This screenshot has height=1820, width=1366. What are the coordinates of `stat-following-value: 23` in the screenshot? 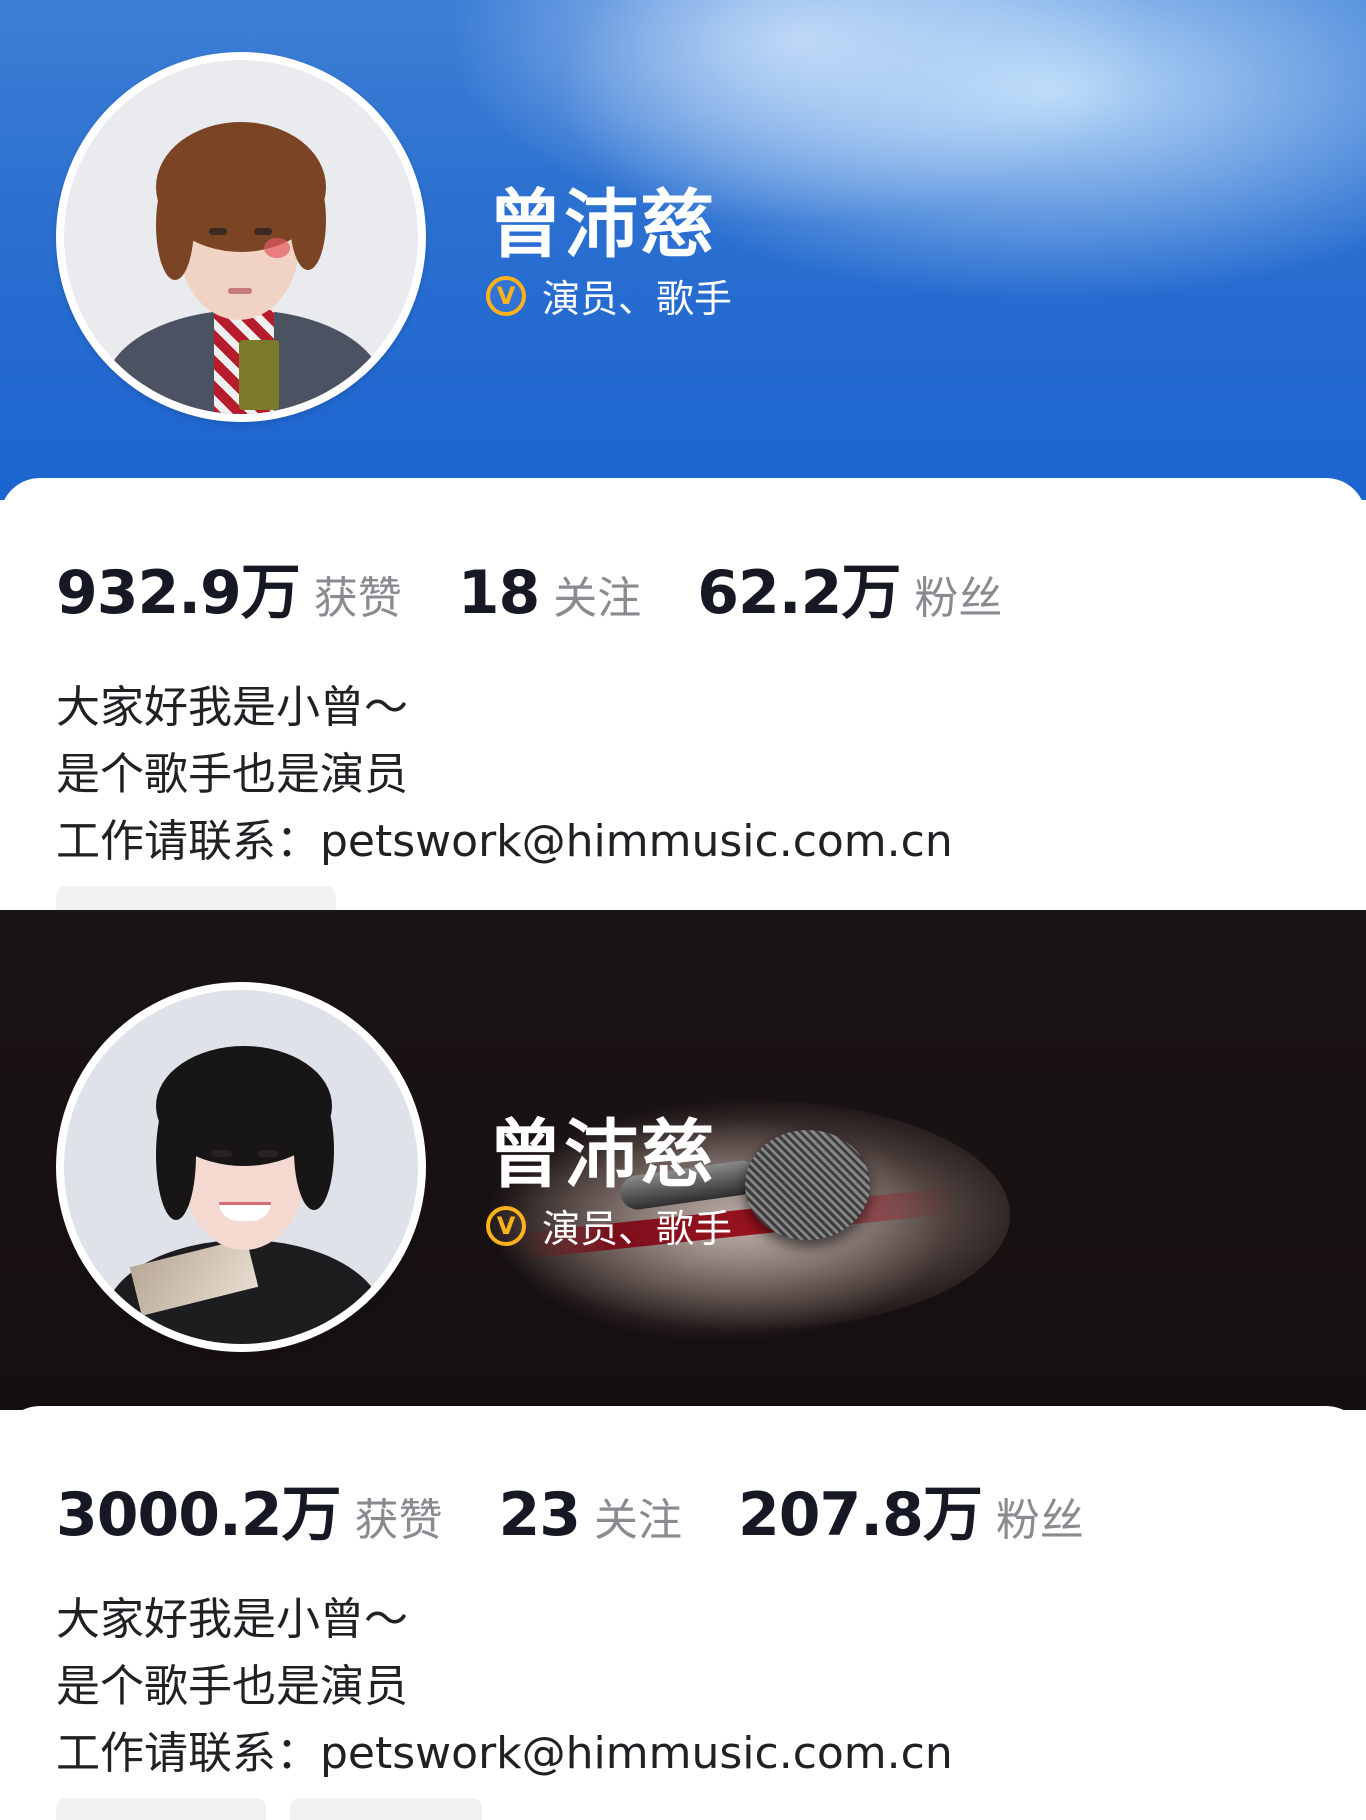 It's located at (539, 1515).